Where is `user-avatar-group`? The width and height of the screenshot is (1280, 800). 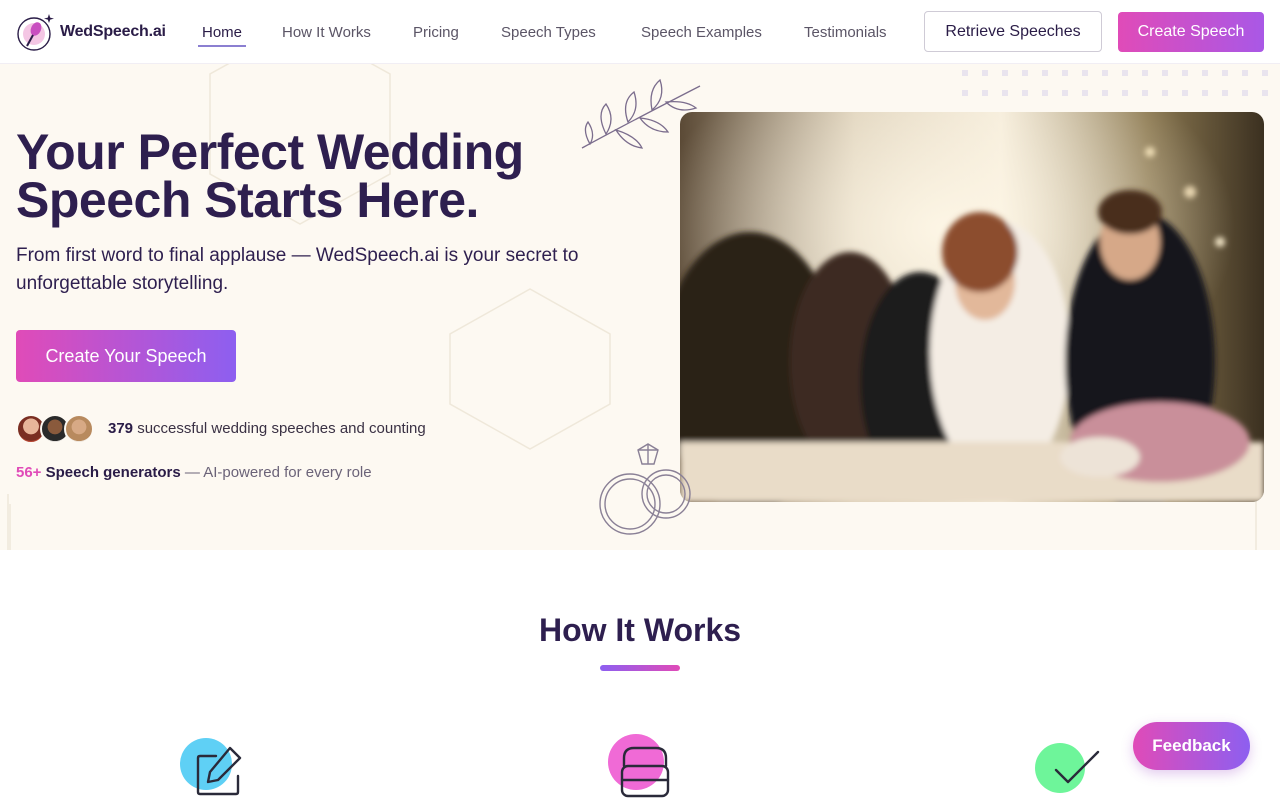 user-avatar-group is located at coordinates (56, 430).